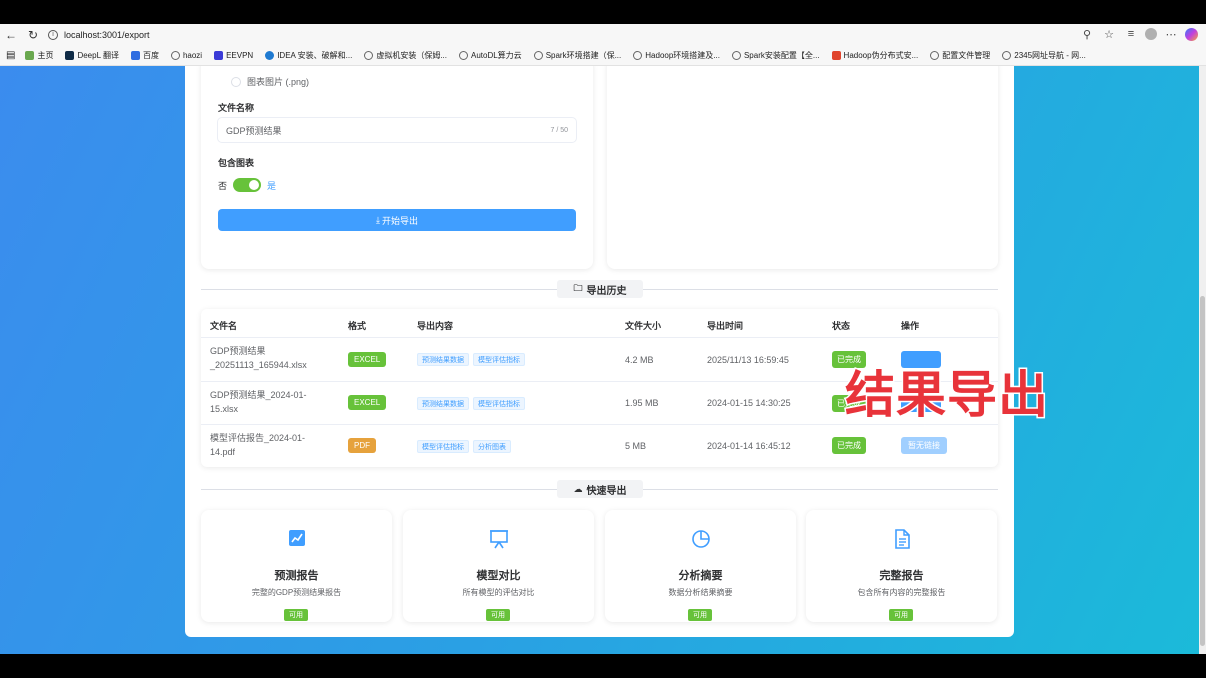 Image resolution: width=1206 pixels, height=678 pixels. Describe the element at coordinates (254, 185) in the screenshot. I see `switch-knob` at that location.